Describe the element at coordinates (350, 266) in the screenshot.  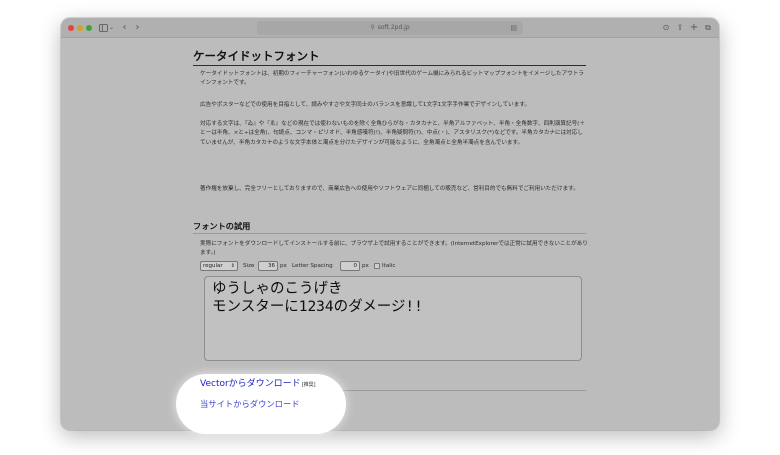
I see `letter-spacing-input: 0` at that location.